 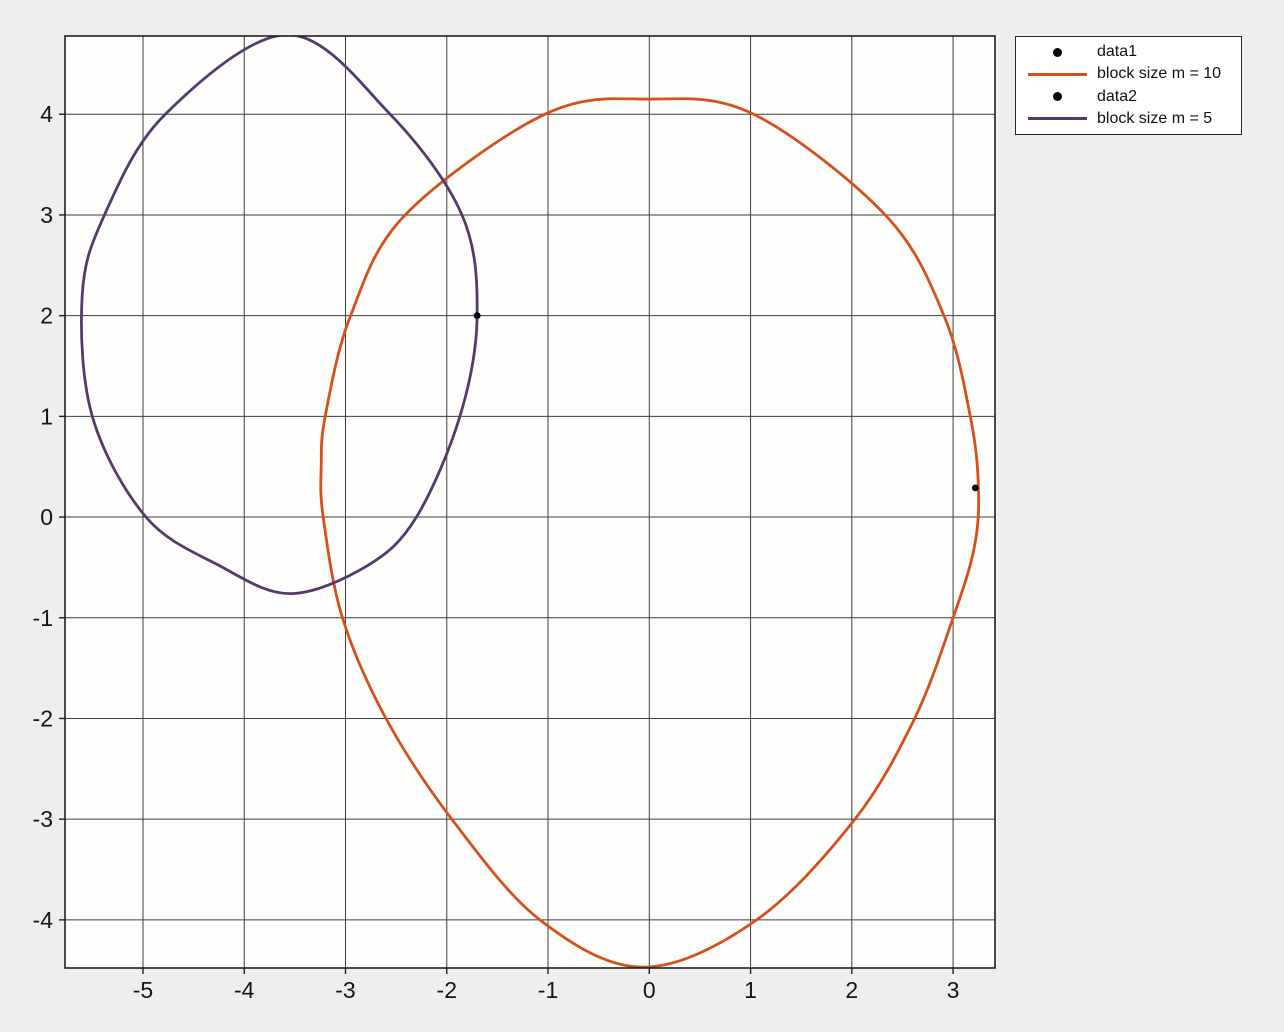 I want to click on x-tick-label: 1, so click(x=750, y=990).